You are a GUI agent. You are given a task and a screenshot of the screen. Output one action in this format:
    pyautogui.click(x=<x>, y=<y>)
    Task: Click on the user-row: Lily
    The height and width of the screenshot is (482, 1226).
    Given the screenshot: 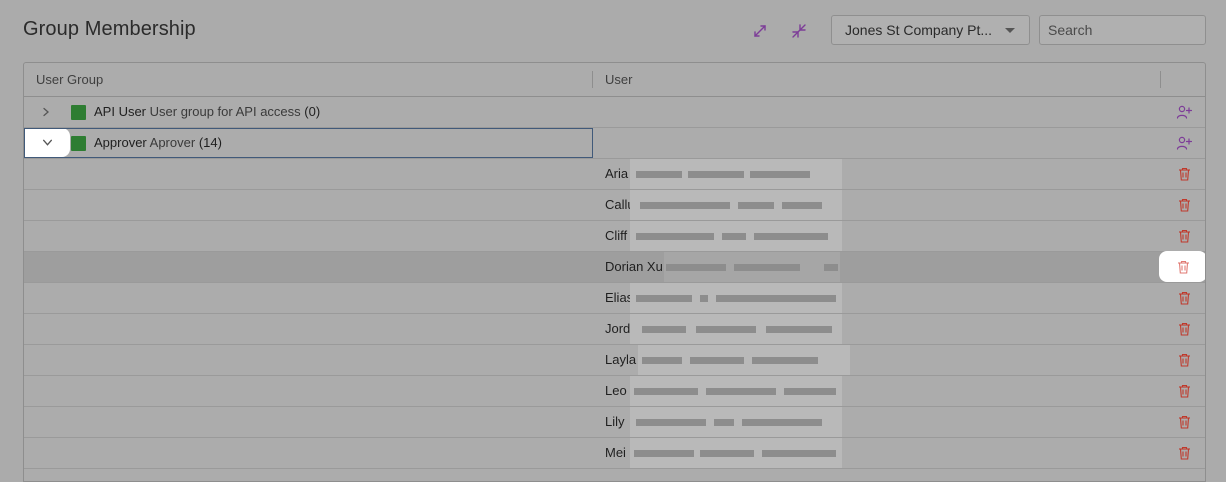 What is the action you would take?
    pyautogui.click(x=614, y=422)
    